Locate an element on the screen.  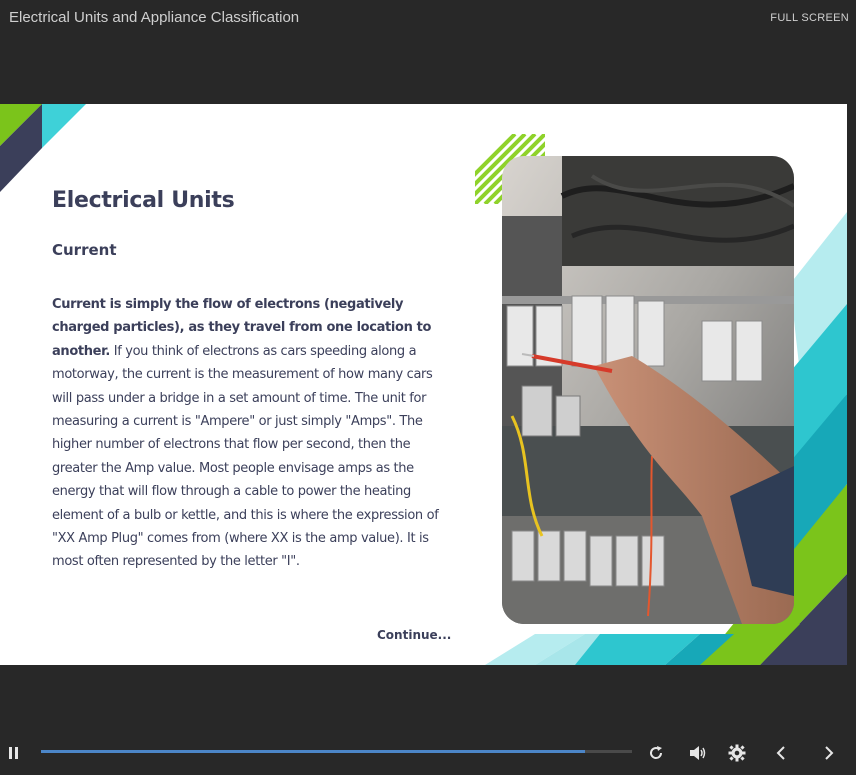
next-button is located at coordinates (829, 753).